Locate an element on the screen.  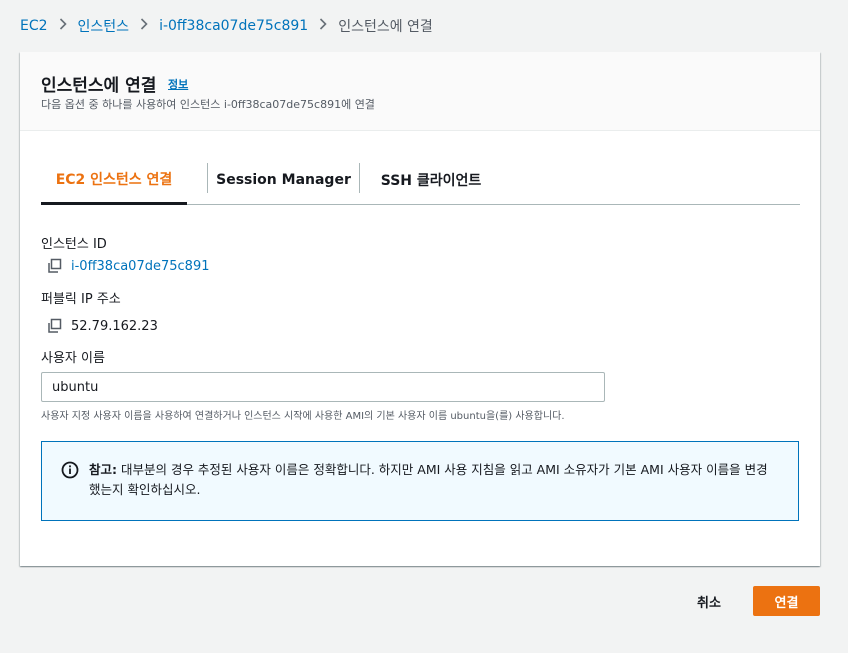
connection-tabs: EC2 인스턴스 연결 Session Manager SSH 클라이언트 is located at coordinates (420, 180).